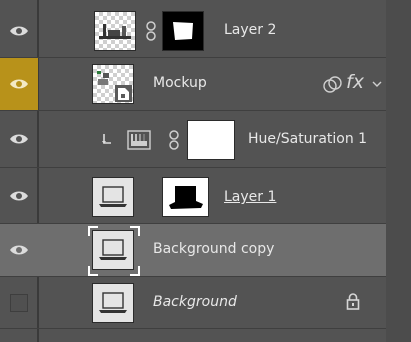 This screenshot has height=342, width=411. What do you see at coordinates (180, 83) in the screenshot?
I see `layer-name: Mockup` at bounding box center [180, 83].